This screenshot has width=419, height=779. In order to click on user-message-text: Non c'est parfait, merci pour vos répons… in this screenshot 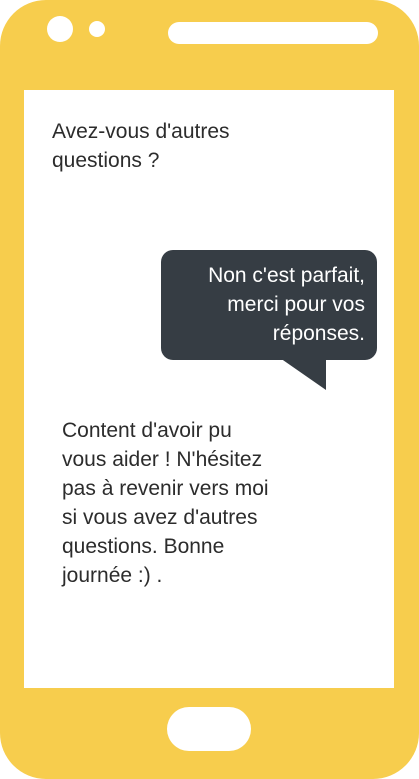, I will do `click(286, 304)`.